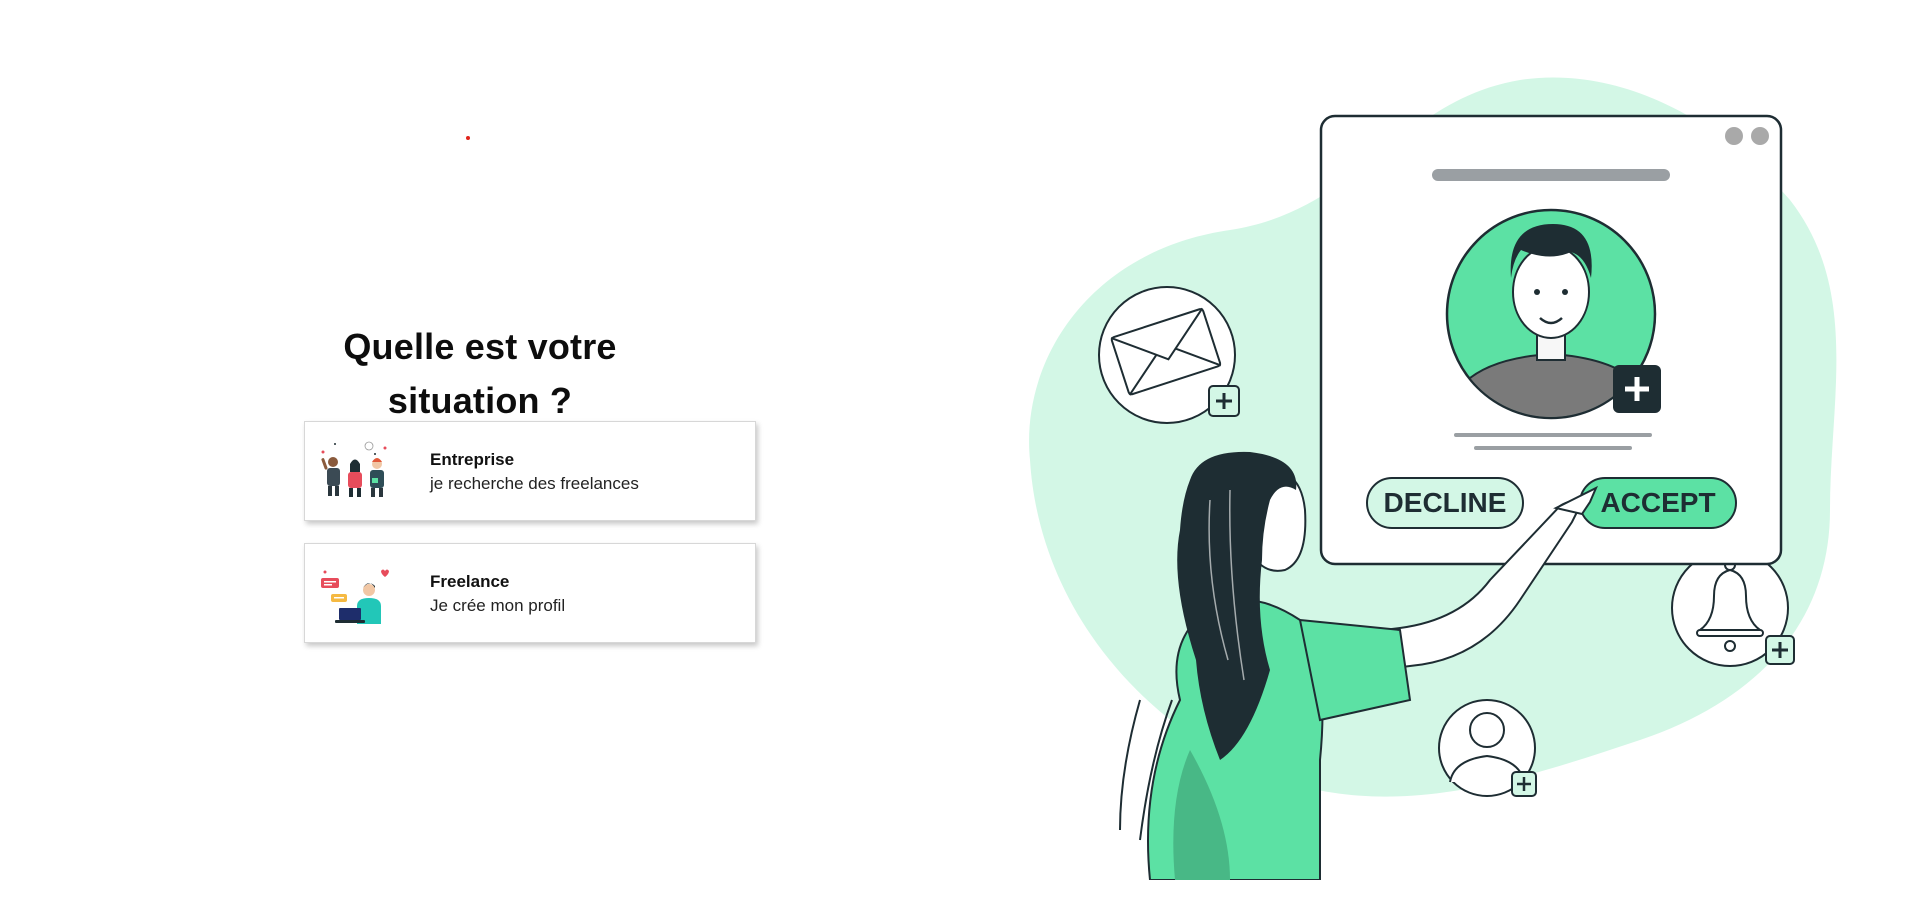 This screenshot has height=919, width=1917. Describe the element at coordinates (354, 469) in the screenshot. I see `team-illustration-icon` at that location.